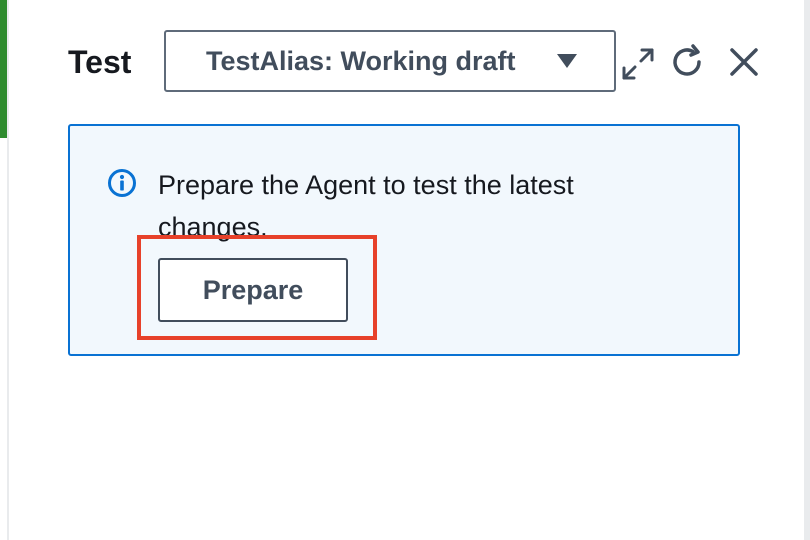  I want to click on close-icon, so click(744, 62).